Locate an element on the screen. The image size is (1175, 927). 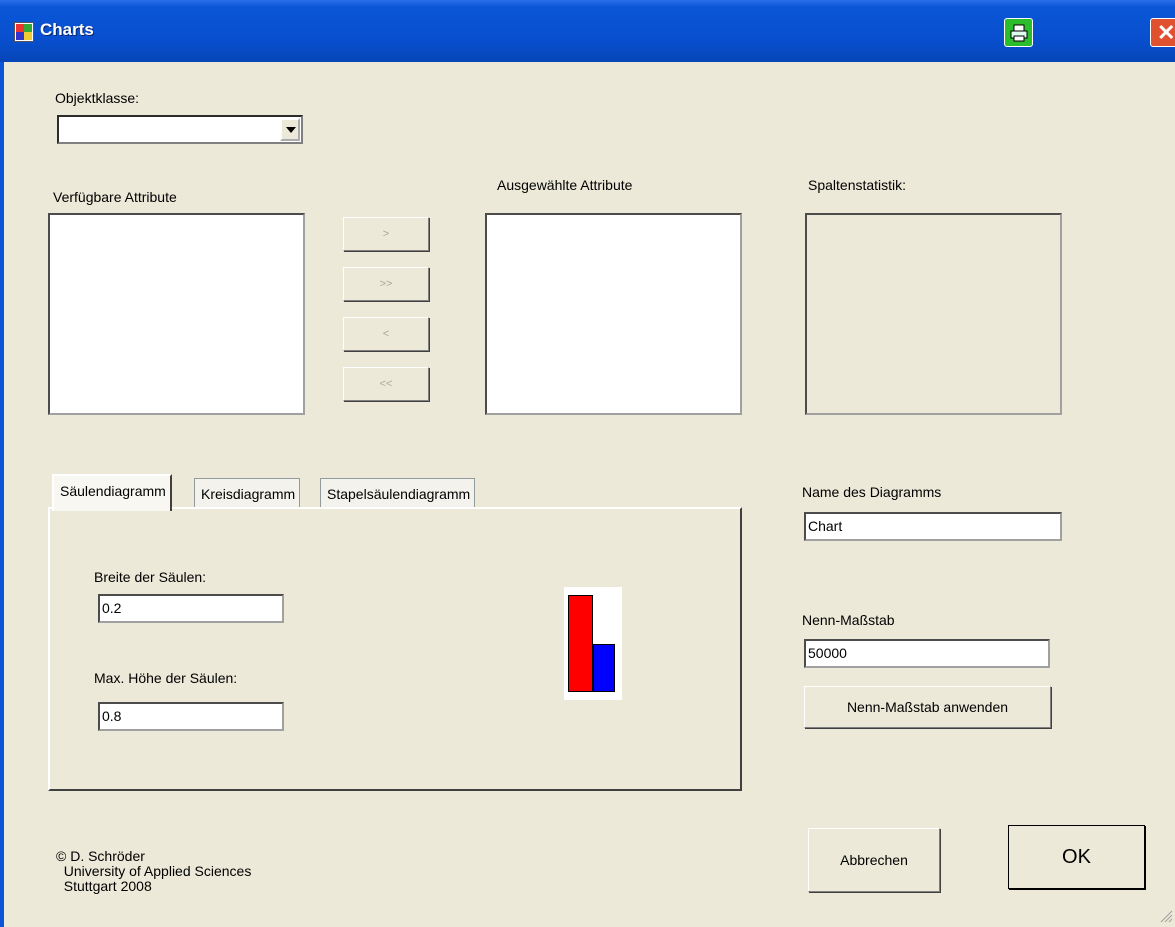
remove-attribute-button: < is located at coordinates (386, 334).